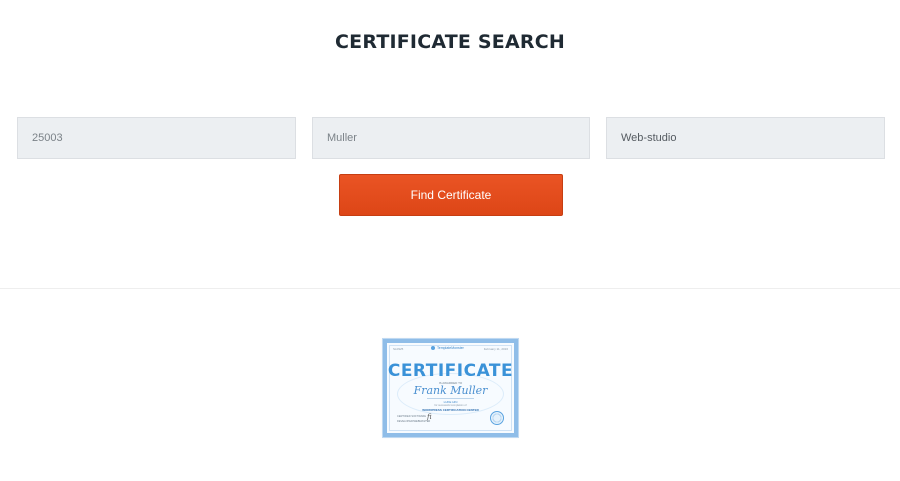 This screenshot has width=900, height=481. Describe the element at coordinates (495, 349) in the screenshot. I see `certificate-date: February 11, 2016` at that location.